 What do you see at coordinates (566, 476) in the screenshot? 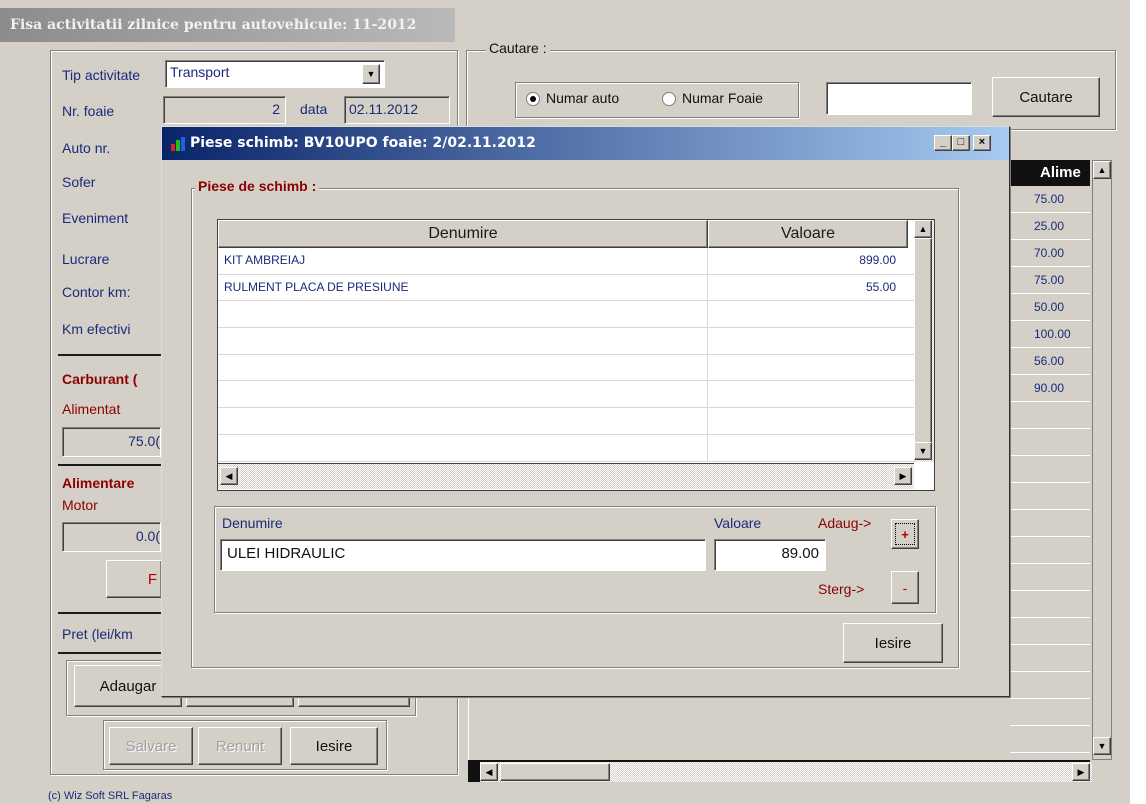
I see `table-horizontal-scrollbar: ◀ ▶` at bounding box center [566, 476].